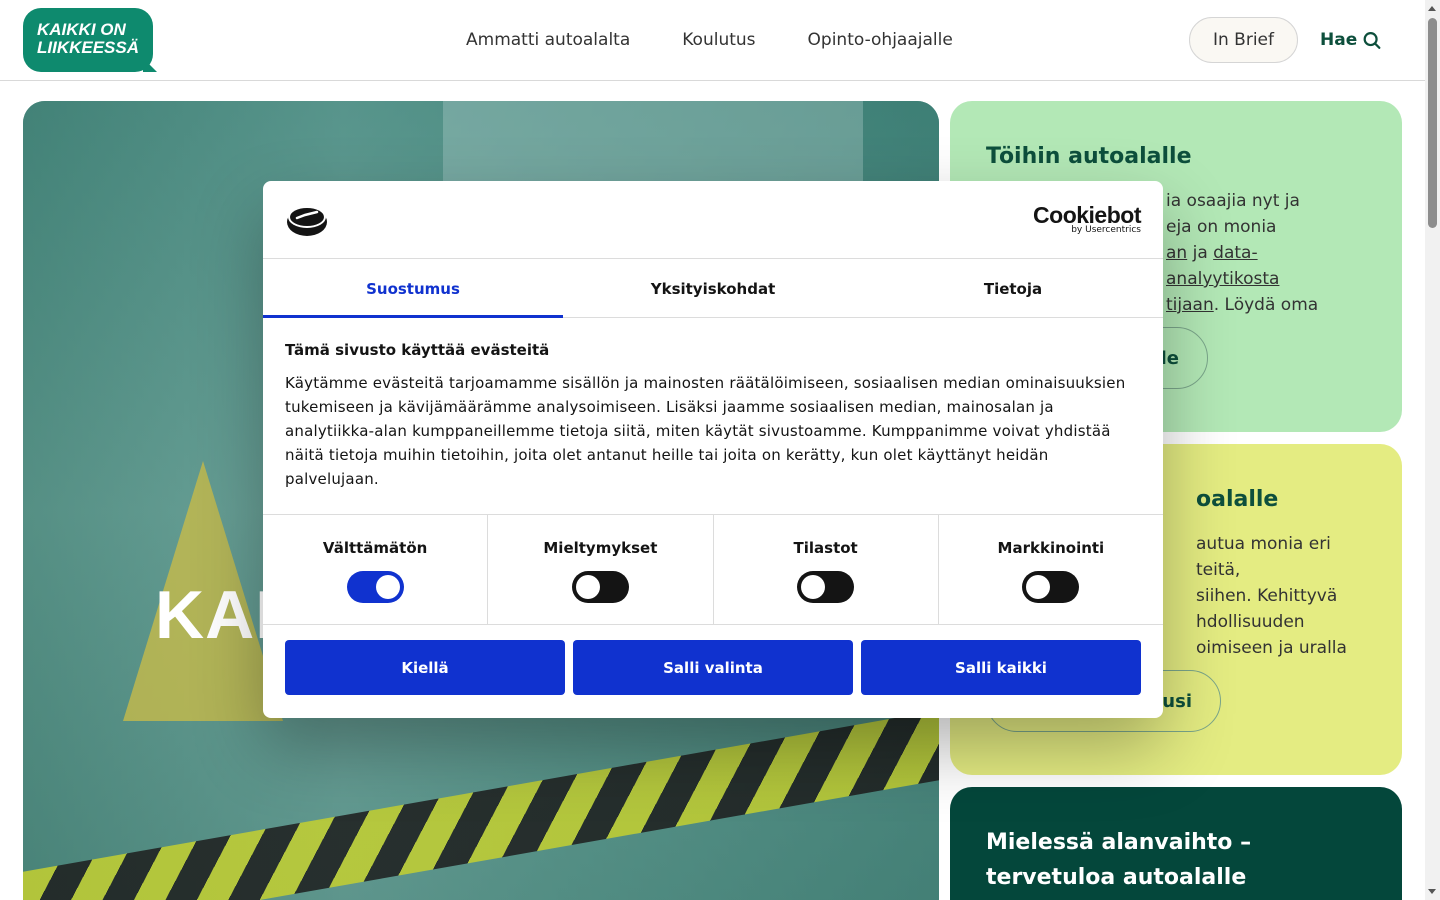 Image resolution: width=1440 pixels, height=900 pixels. Describe the element at coordinates (1089, 156) in the screenshot. I see `card-title: Töihin autoalalle` at that location.